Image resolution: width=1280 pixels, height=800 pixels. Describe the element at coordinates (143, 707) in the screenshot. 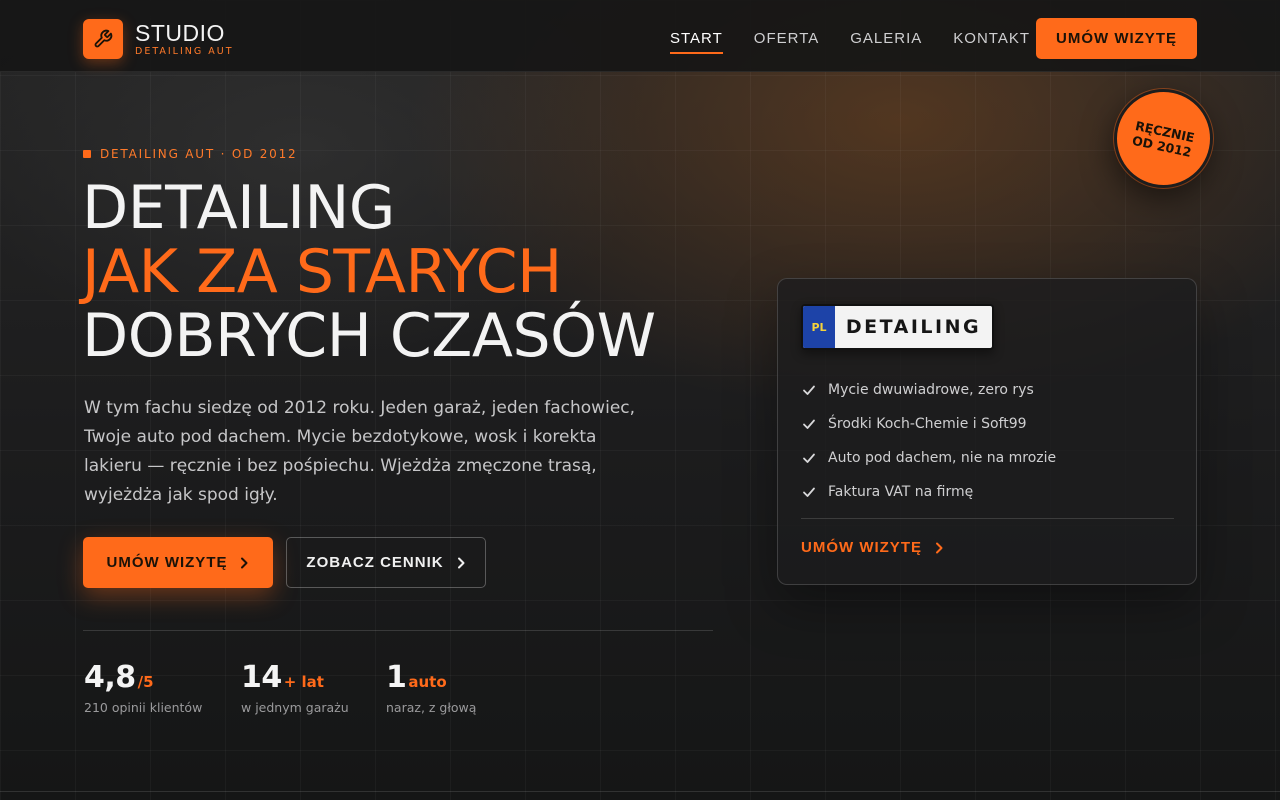

I see `stat-rating-label: 210 opinii klientów` at that location.